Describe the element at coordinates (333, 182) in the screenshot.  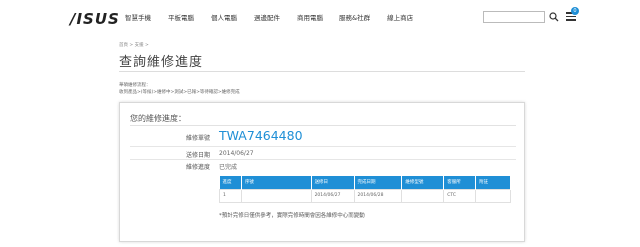
I see `table-header: 送修日` at that location.